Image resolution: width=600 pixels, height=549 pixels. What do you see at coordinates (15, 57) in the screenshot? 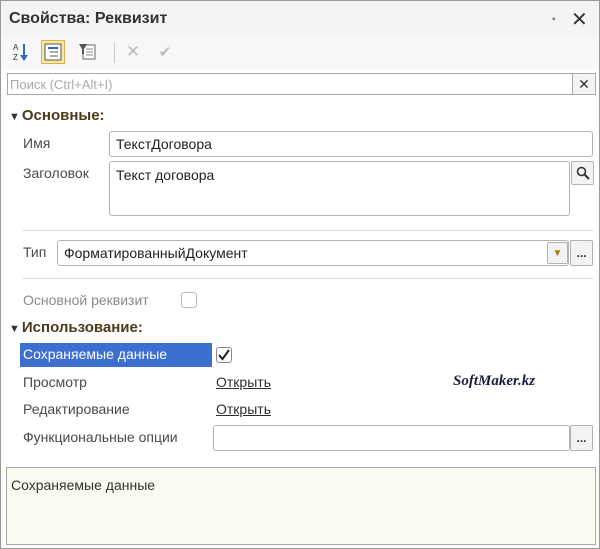
I see `svg-text: Z` at bounding box center [15, 57].